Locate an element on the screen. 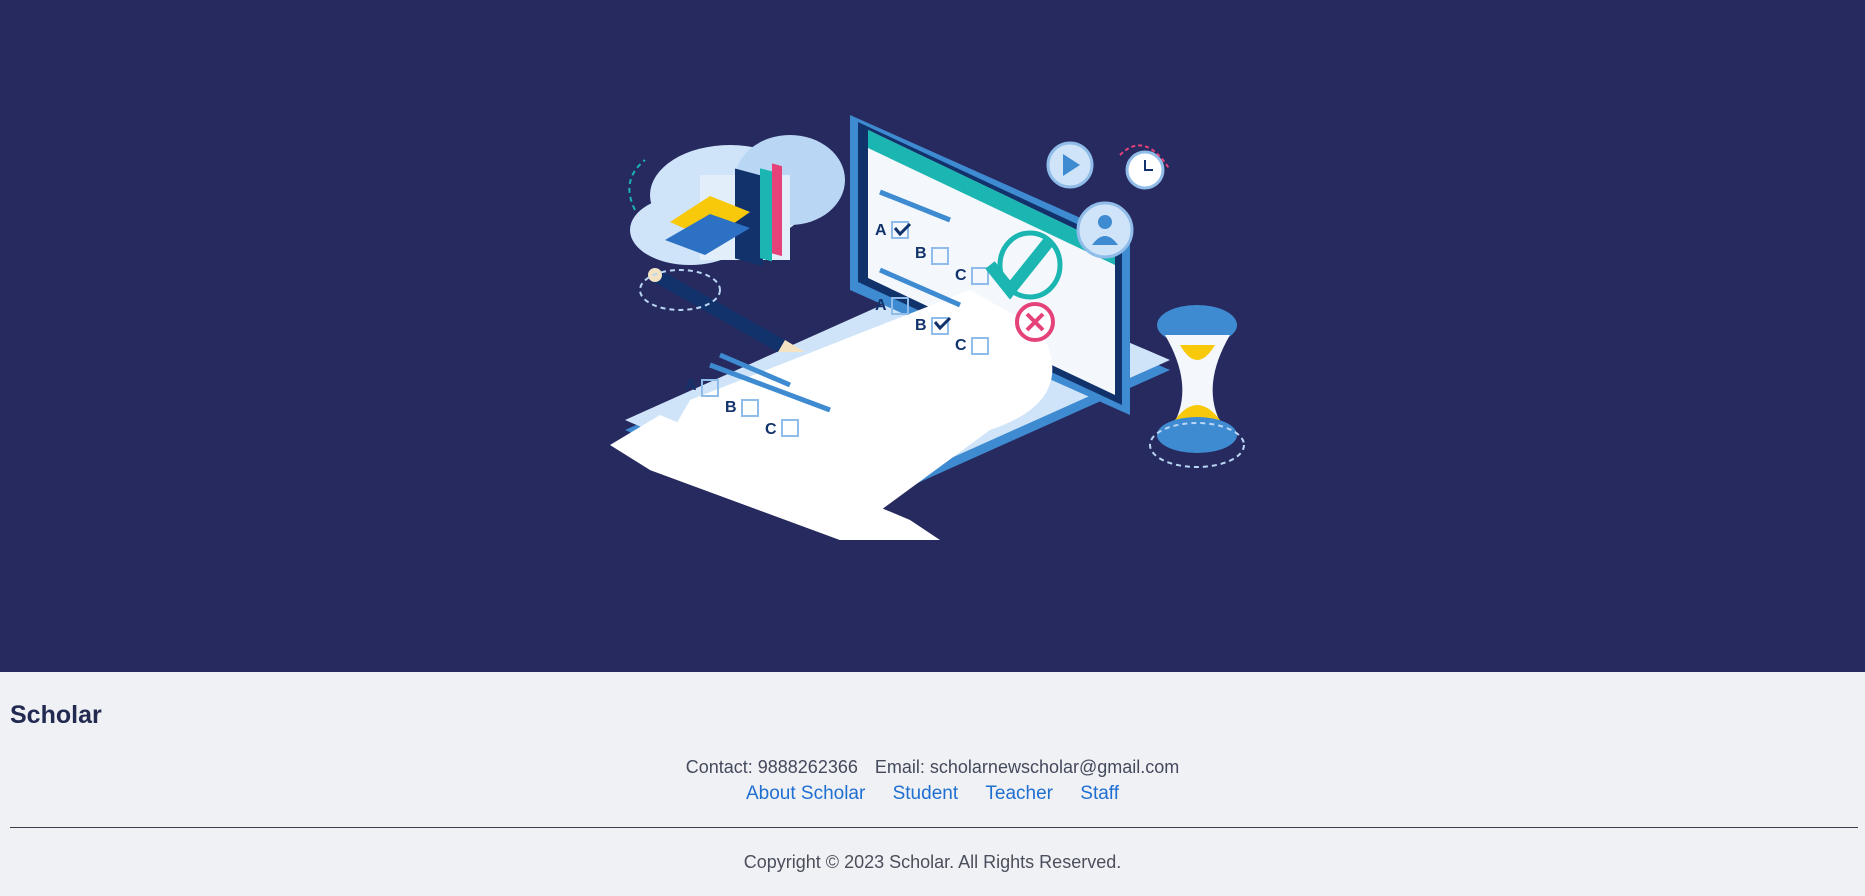 The width and height of the screenshot is (1865, 896). footer-links: About Scholar Student Teacher Staff is located at coordinates (932, 794).